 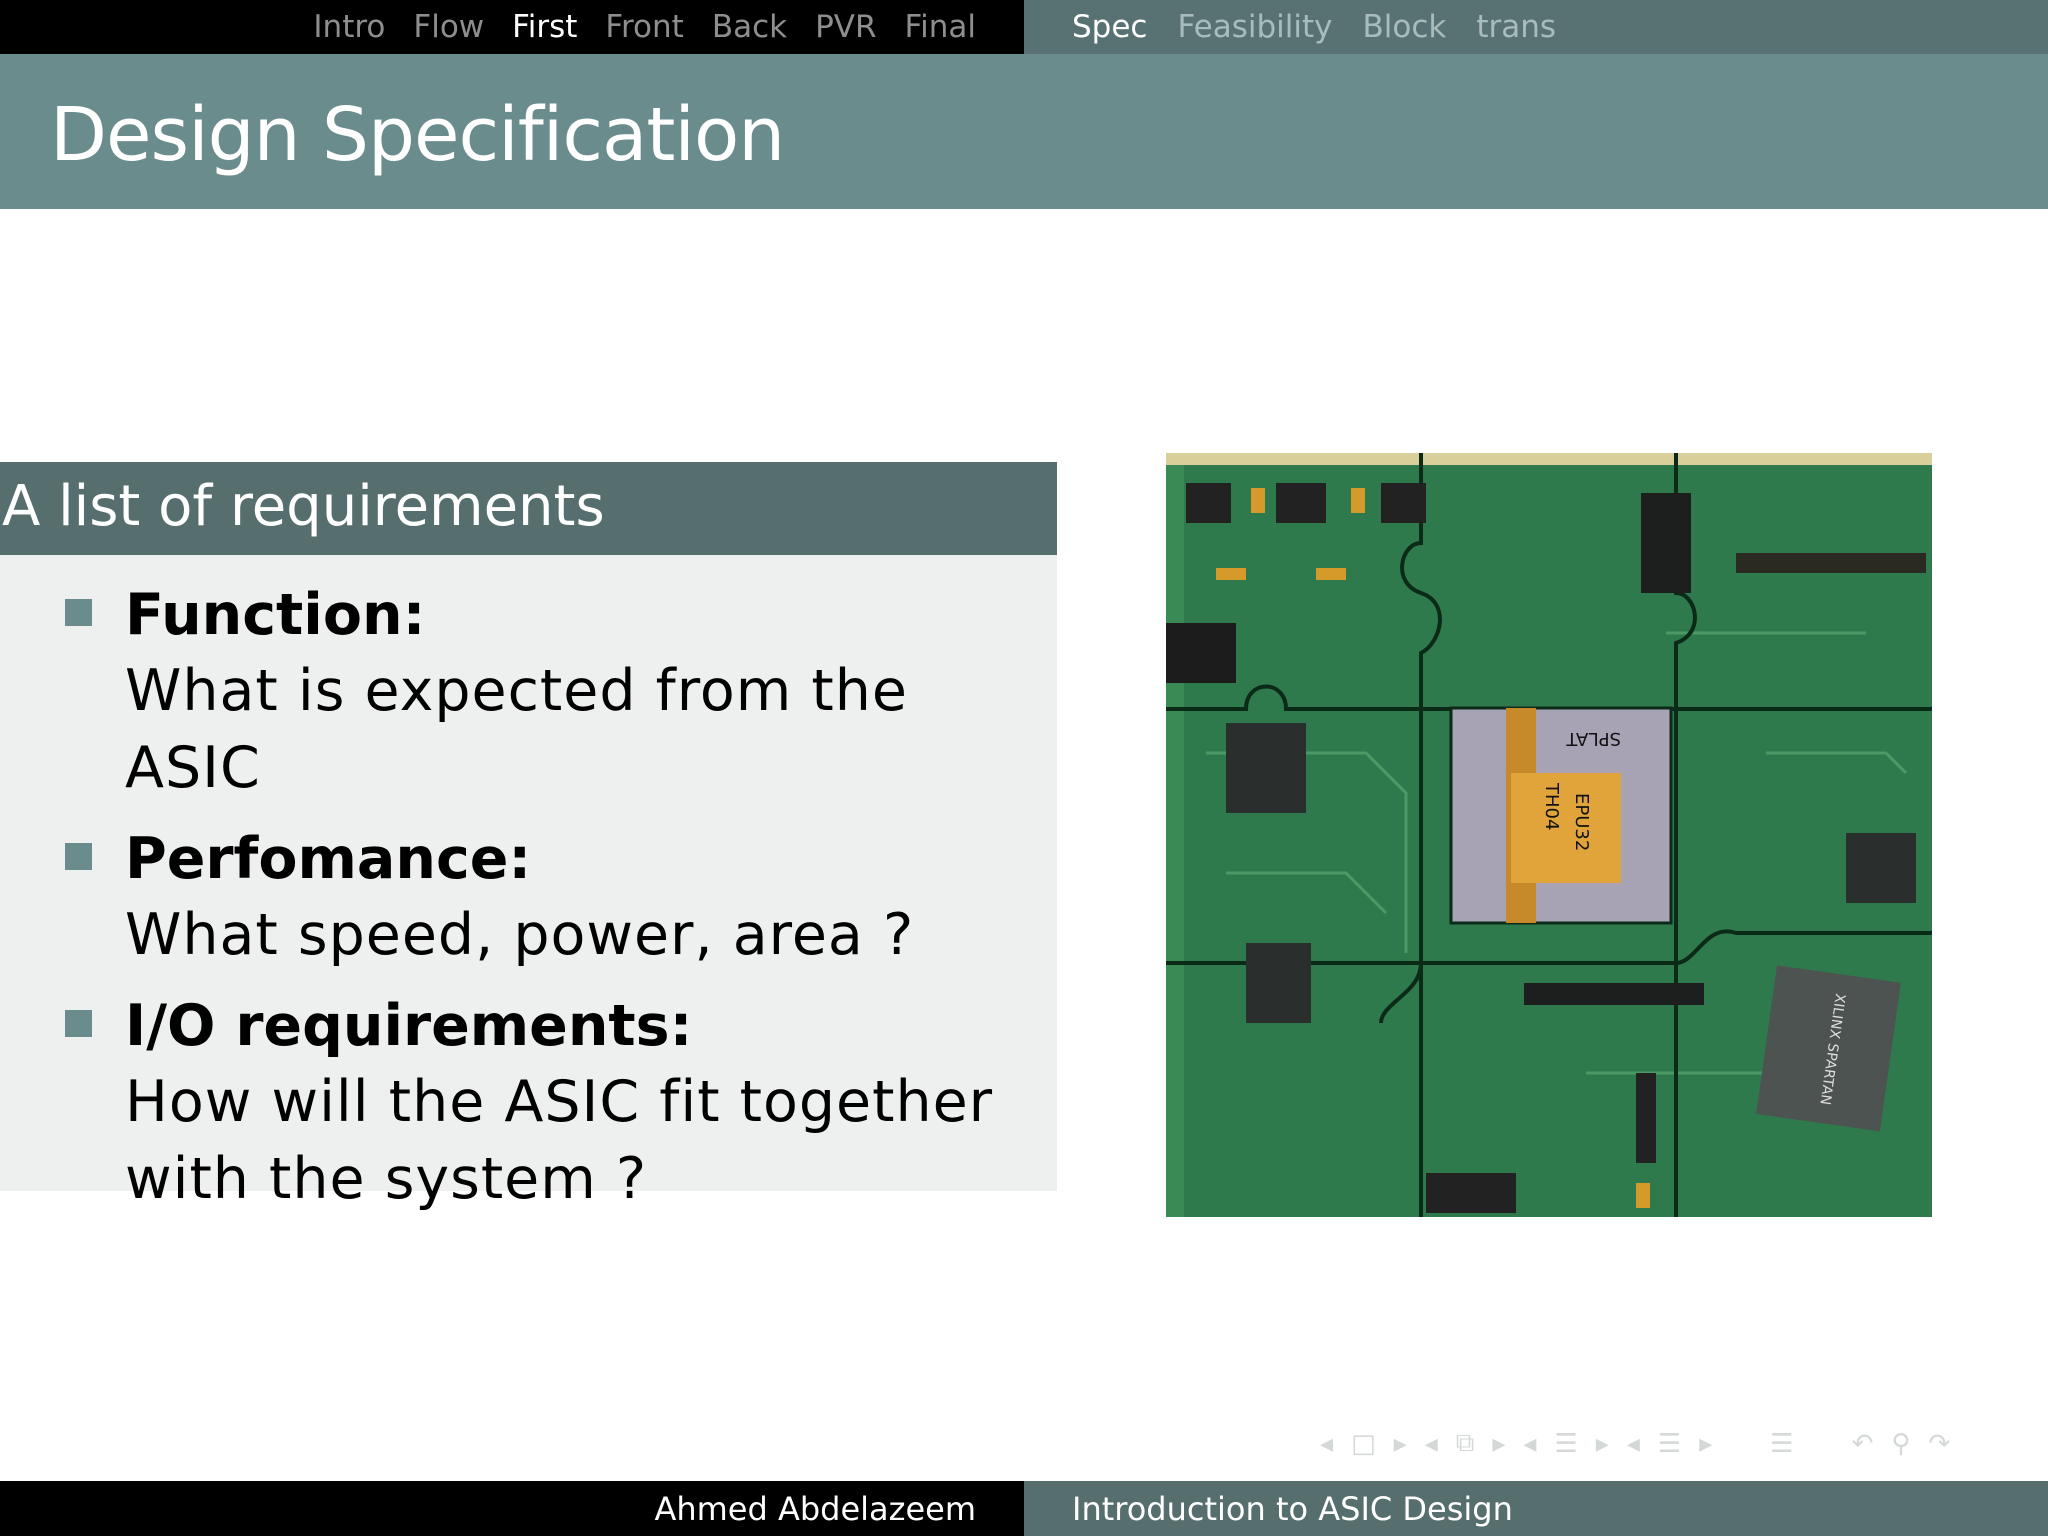 What do you see at coordinates (1109, 27) in the screenshot?
I see `nav-spec: Spec` at bounding box center [1109, 27].